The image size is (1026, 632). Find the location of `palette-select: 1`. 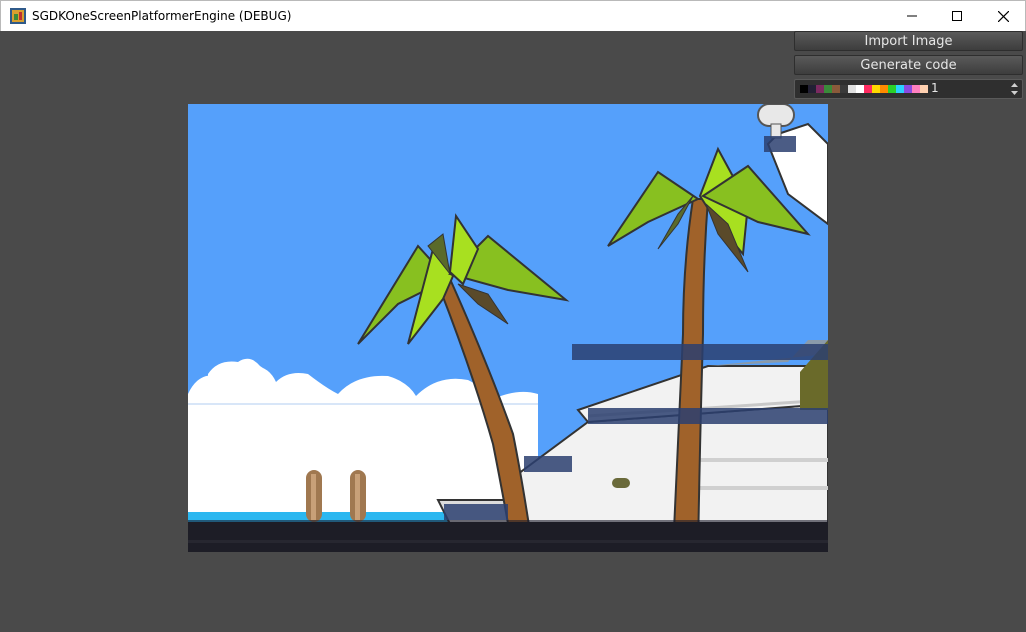

palette-select: 1 is located at coordinates (908, 89).